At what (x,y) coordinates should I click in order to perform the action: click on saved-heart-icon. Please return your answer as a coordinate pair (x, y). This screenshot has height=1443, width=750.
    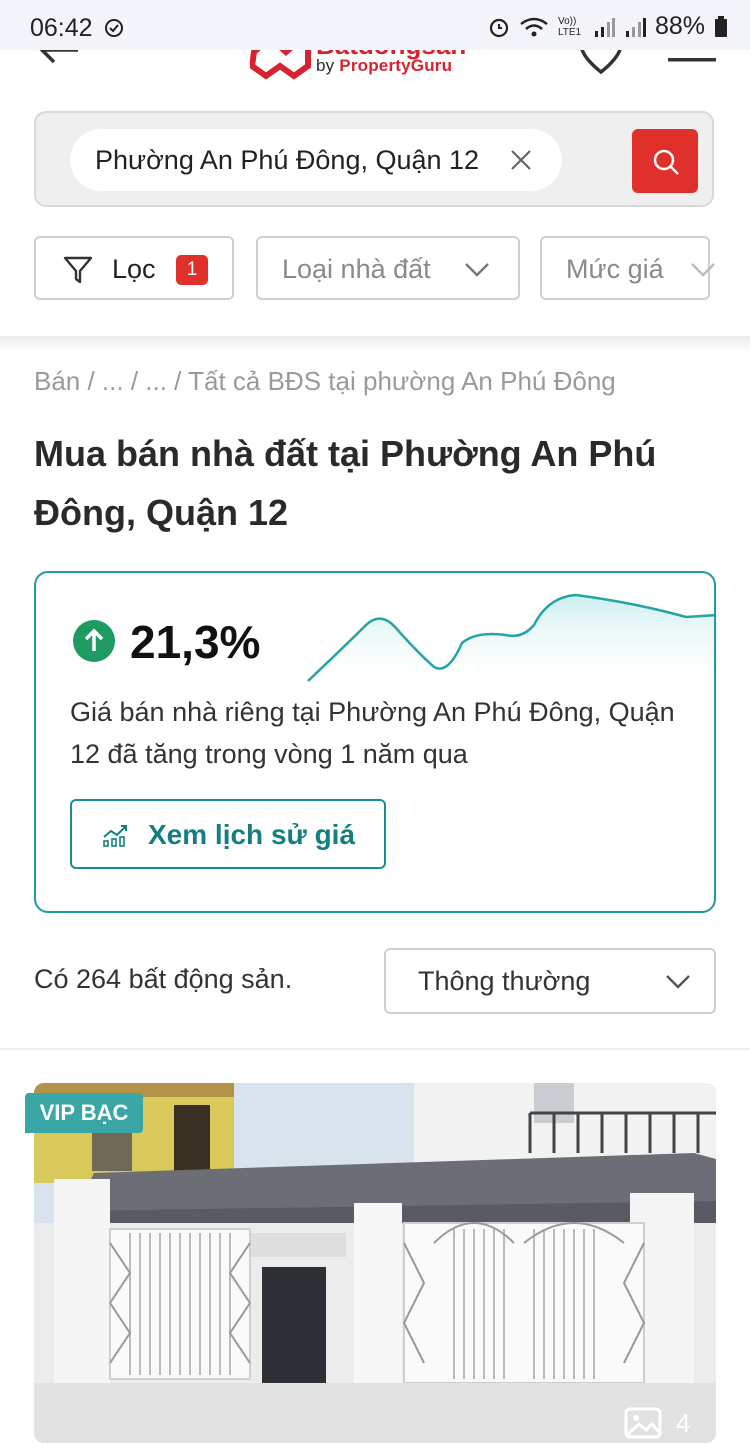
    Looking at the image, I should click on (601, 62).